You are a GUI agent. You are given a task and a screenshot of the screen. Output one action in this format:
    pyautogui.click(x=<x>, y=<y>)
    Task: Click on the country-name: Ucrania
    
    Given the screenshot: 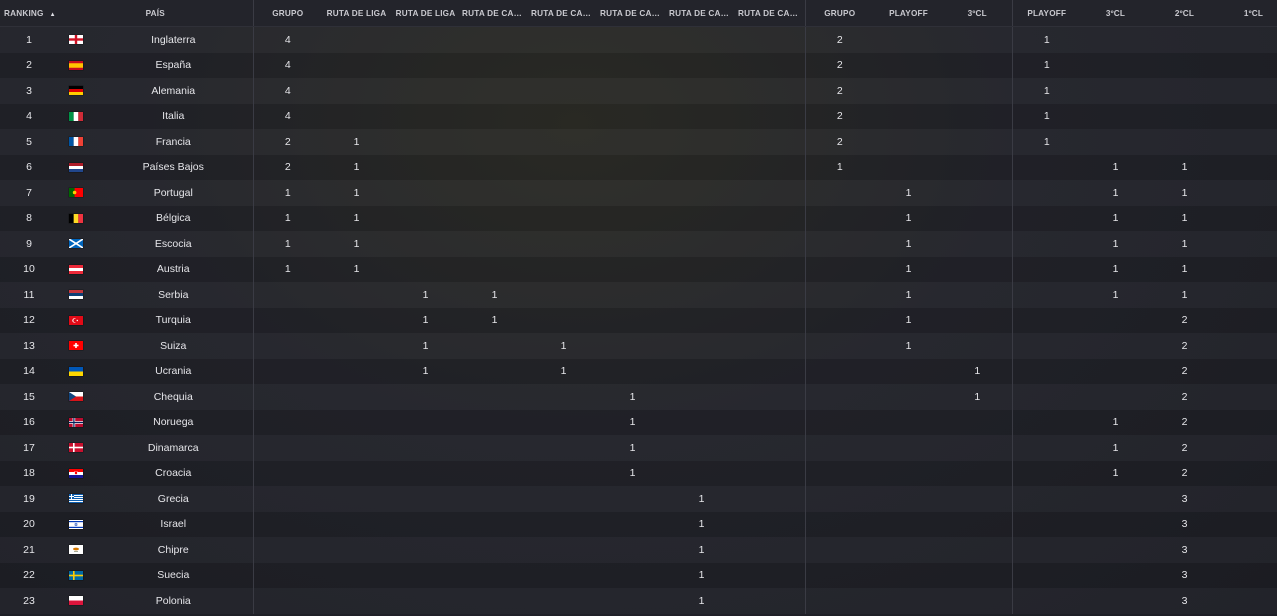 What is the action you would take?
    pyautogui.click(x=173, y=371)
    